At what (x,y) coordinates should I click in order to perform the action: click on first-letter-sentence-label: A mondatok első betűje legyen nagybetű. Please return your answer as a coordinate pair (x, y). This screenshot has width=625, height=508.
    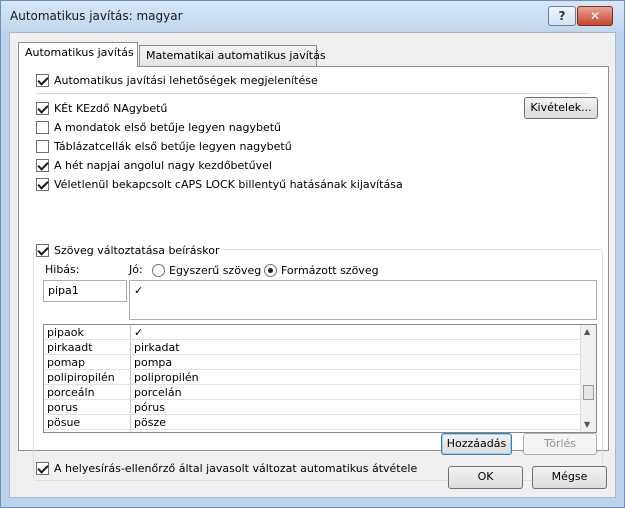
    Looking at the image, I should click on (167, 127).